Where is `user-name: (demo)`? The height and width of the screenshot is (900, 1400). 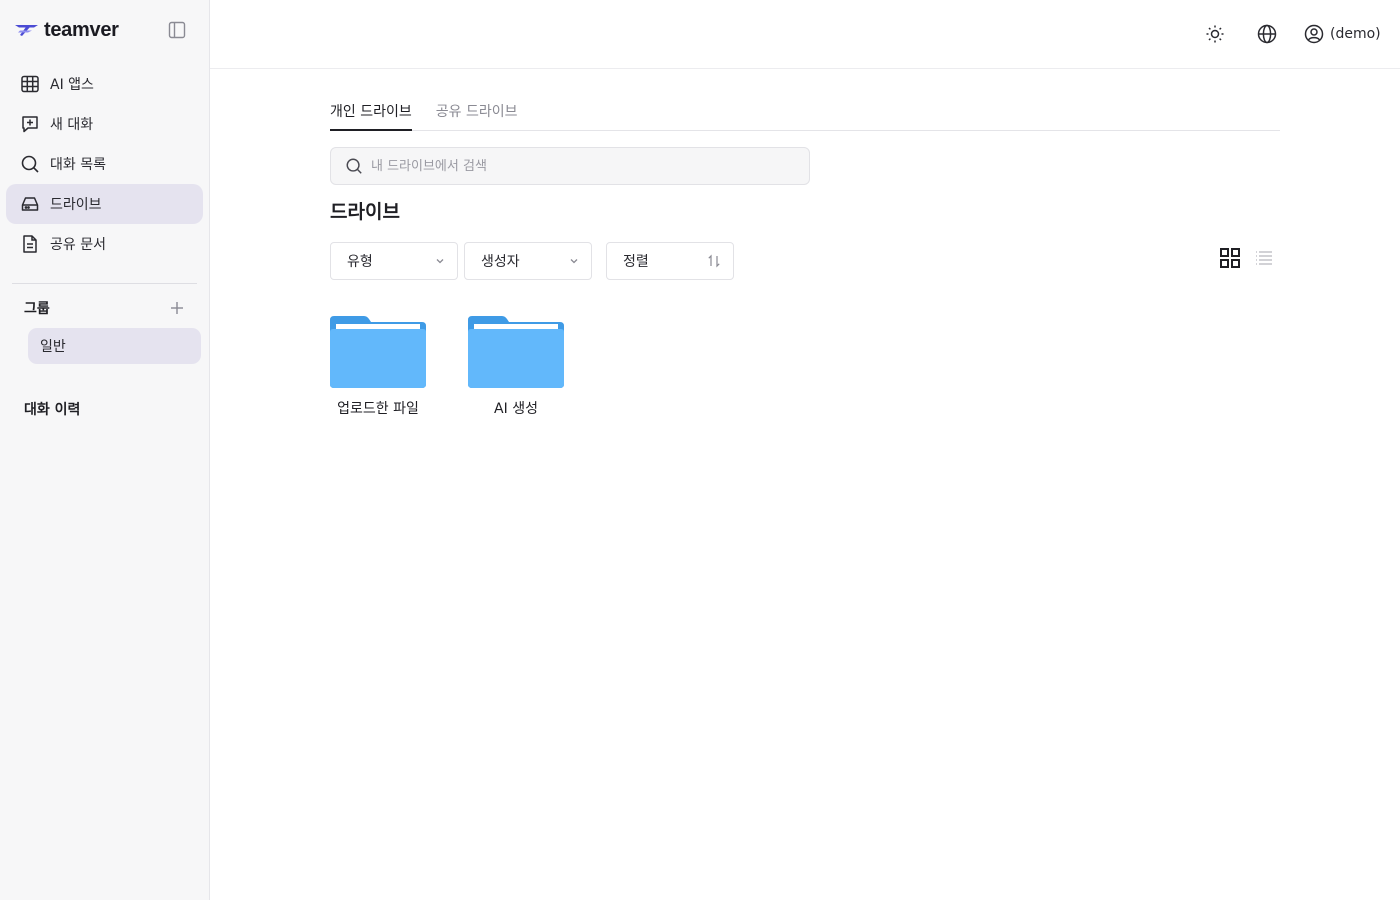
user-name: (demo) is located at coordinates (1355, 34).